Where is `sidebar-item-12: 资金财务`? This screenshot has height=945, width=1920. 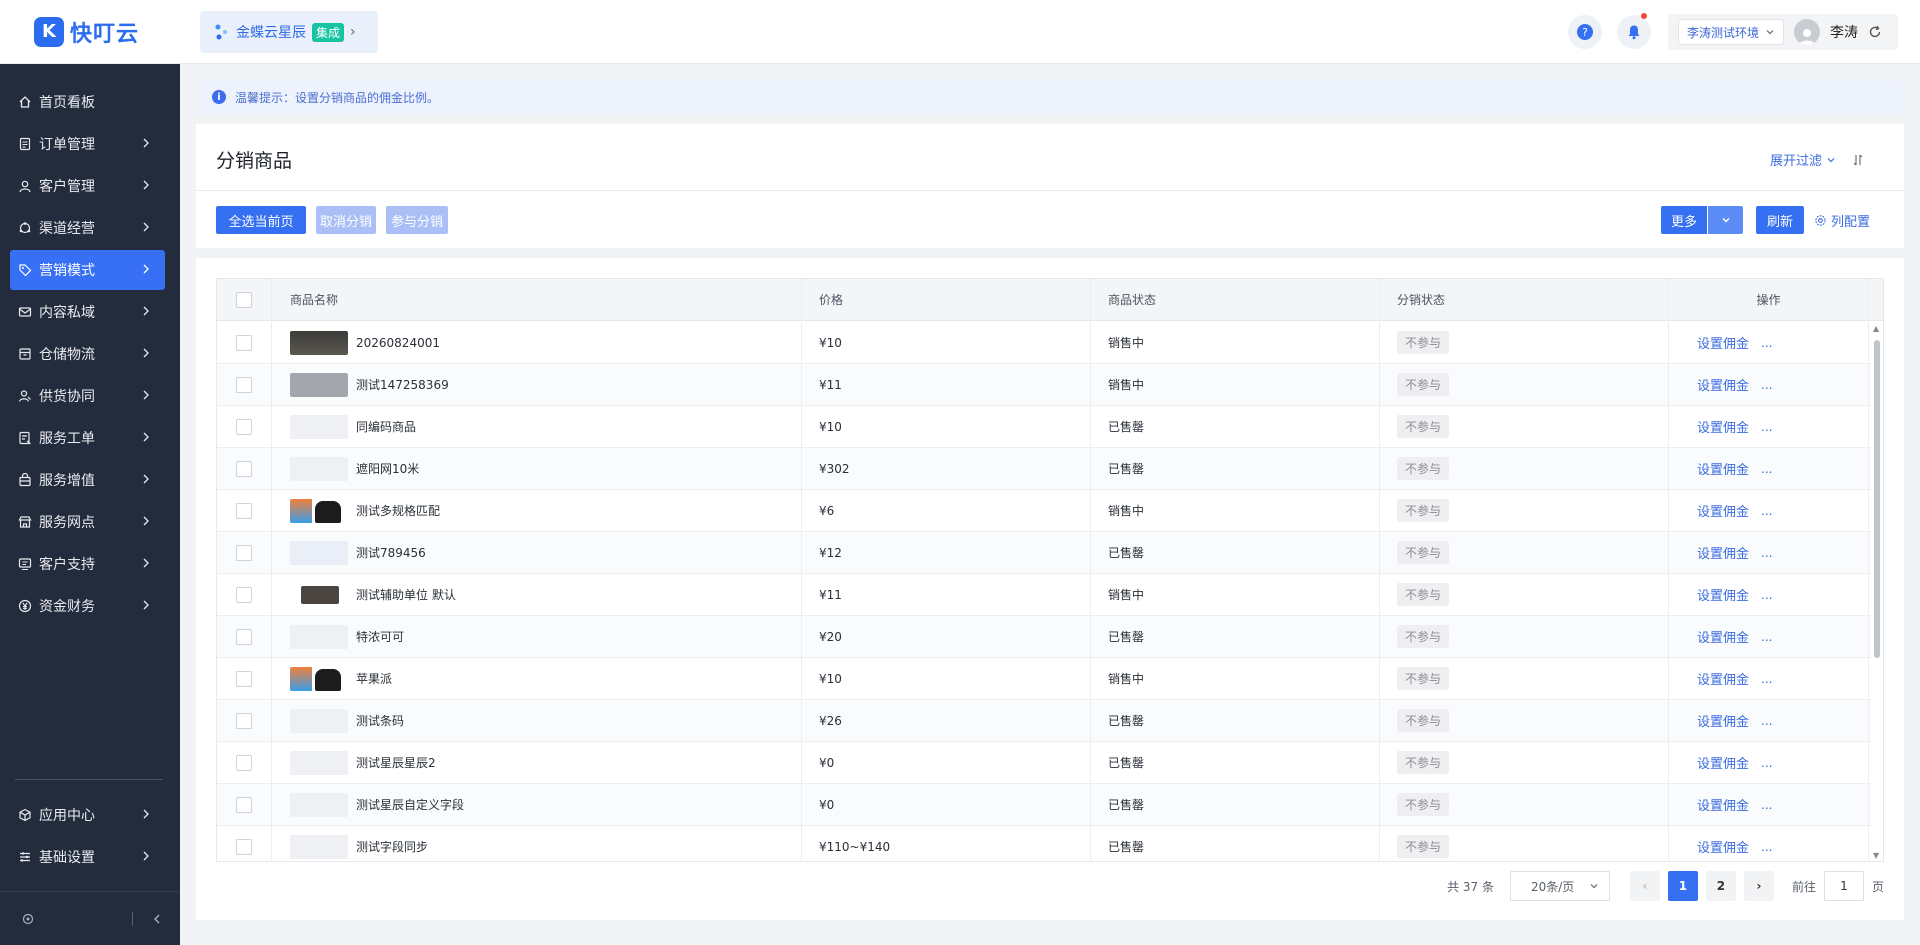 sidebar-item-12: 资金财务 is located at coordinates (87, 606).